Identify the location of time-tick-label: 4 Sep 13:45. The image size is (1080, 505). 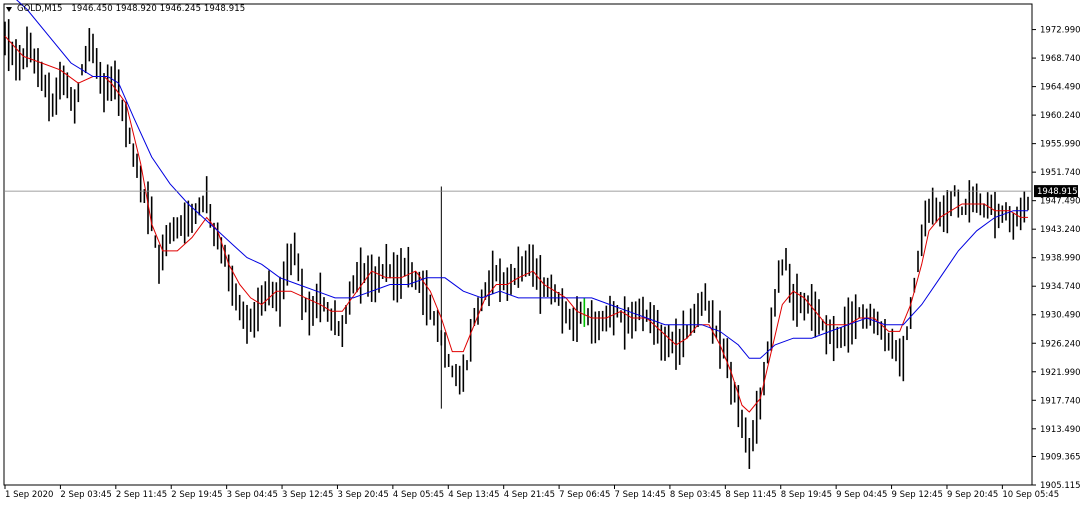
(473, 495).